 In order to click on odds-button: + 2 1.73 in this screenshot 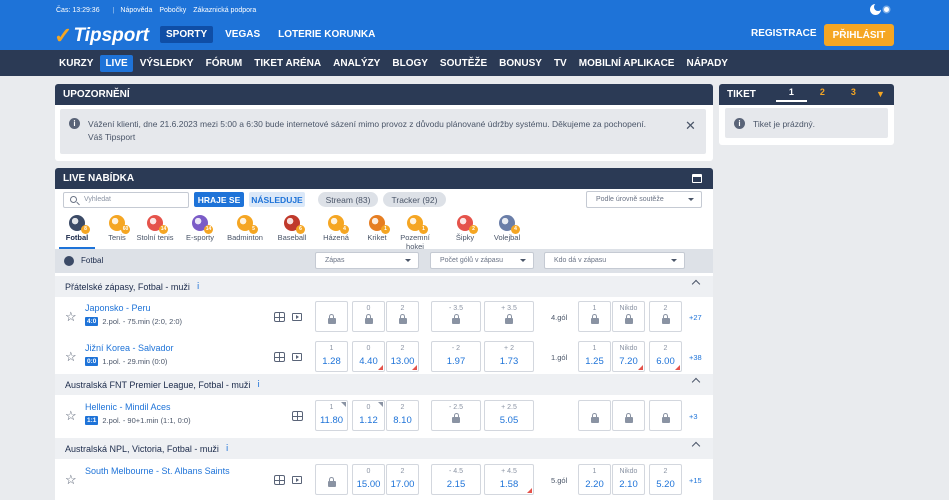, I will do `click(509, 356)`.